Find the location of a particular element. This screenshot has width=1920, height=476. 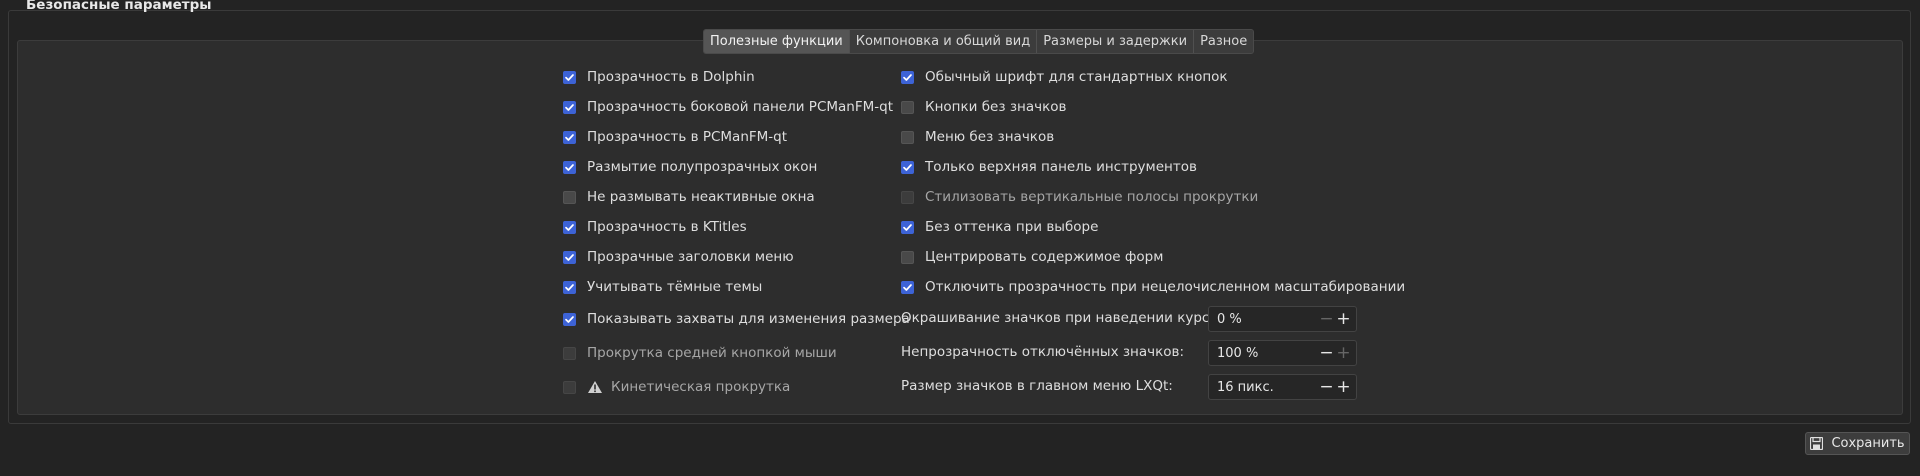

tab-layout-appearance: Компоновка и общий вид is located at coordinates (943, 41).